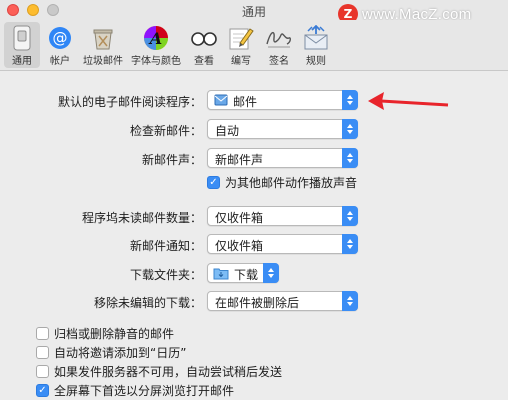  What do you see at coordinates (282, 129) in the screenshot?
I see `check-mail-popup: 自动` at bounding box center [282, 129].